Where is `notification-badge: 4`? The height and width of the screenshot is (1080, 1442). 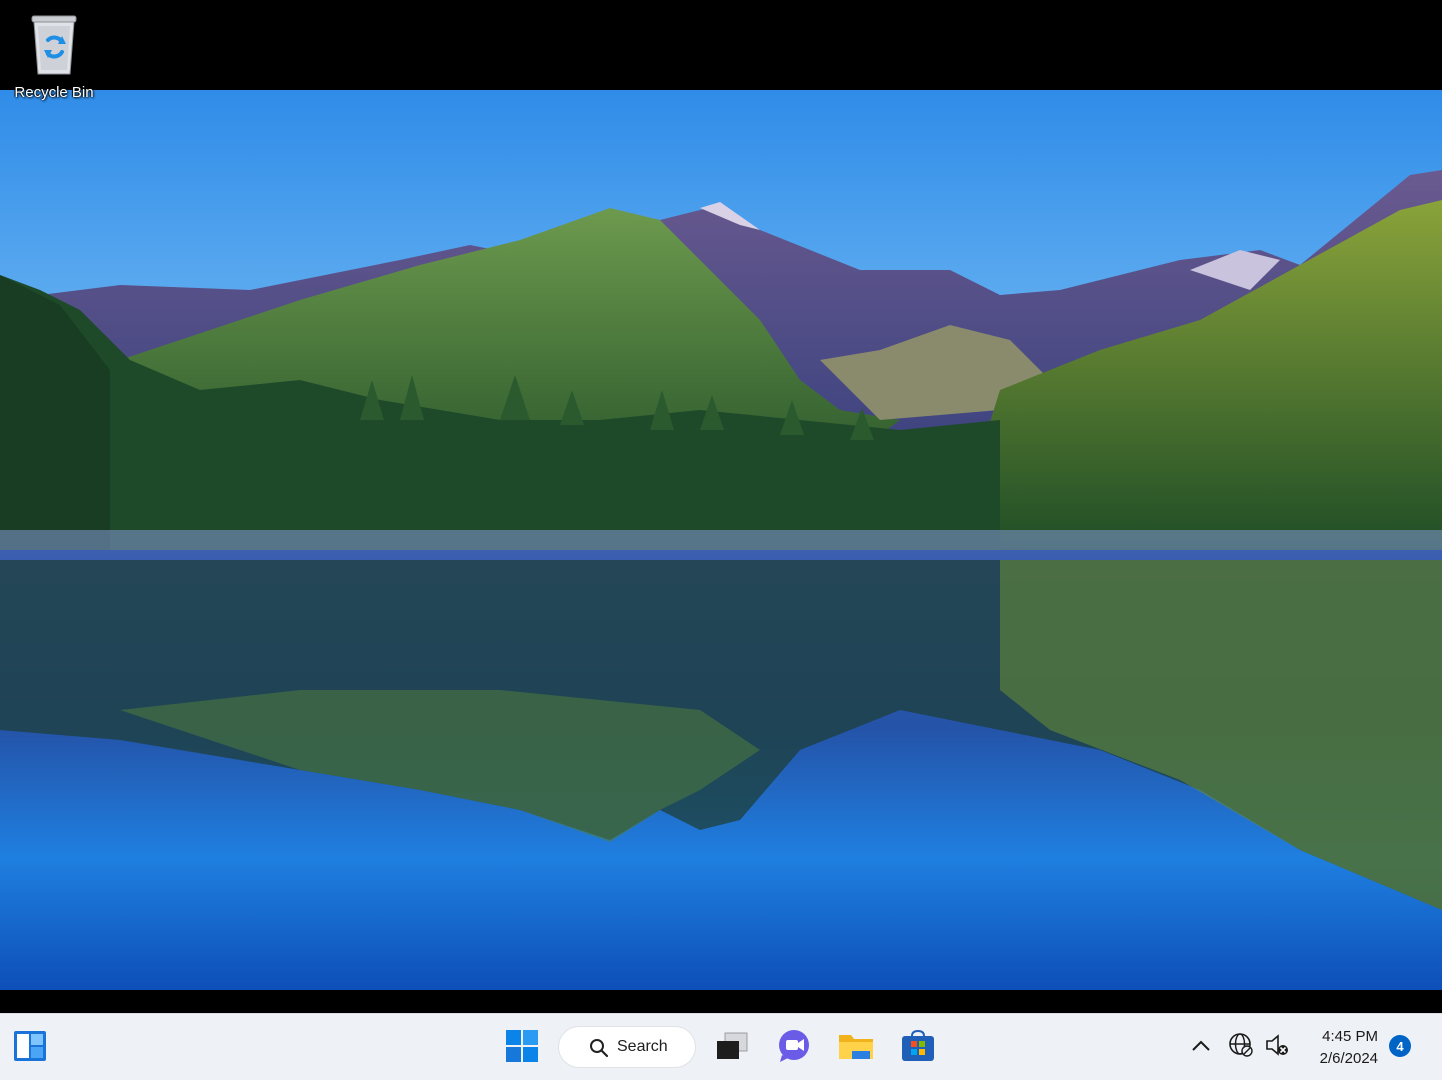 notification-badge: 4 is located at coordinates (1400, 1046).